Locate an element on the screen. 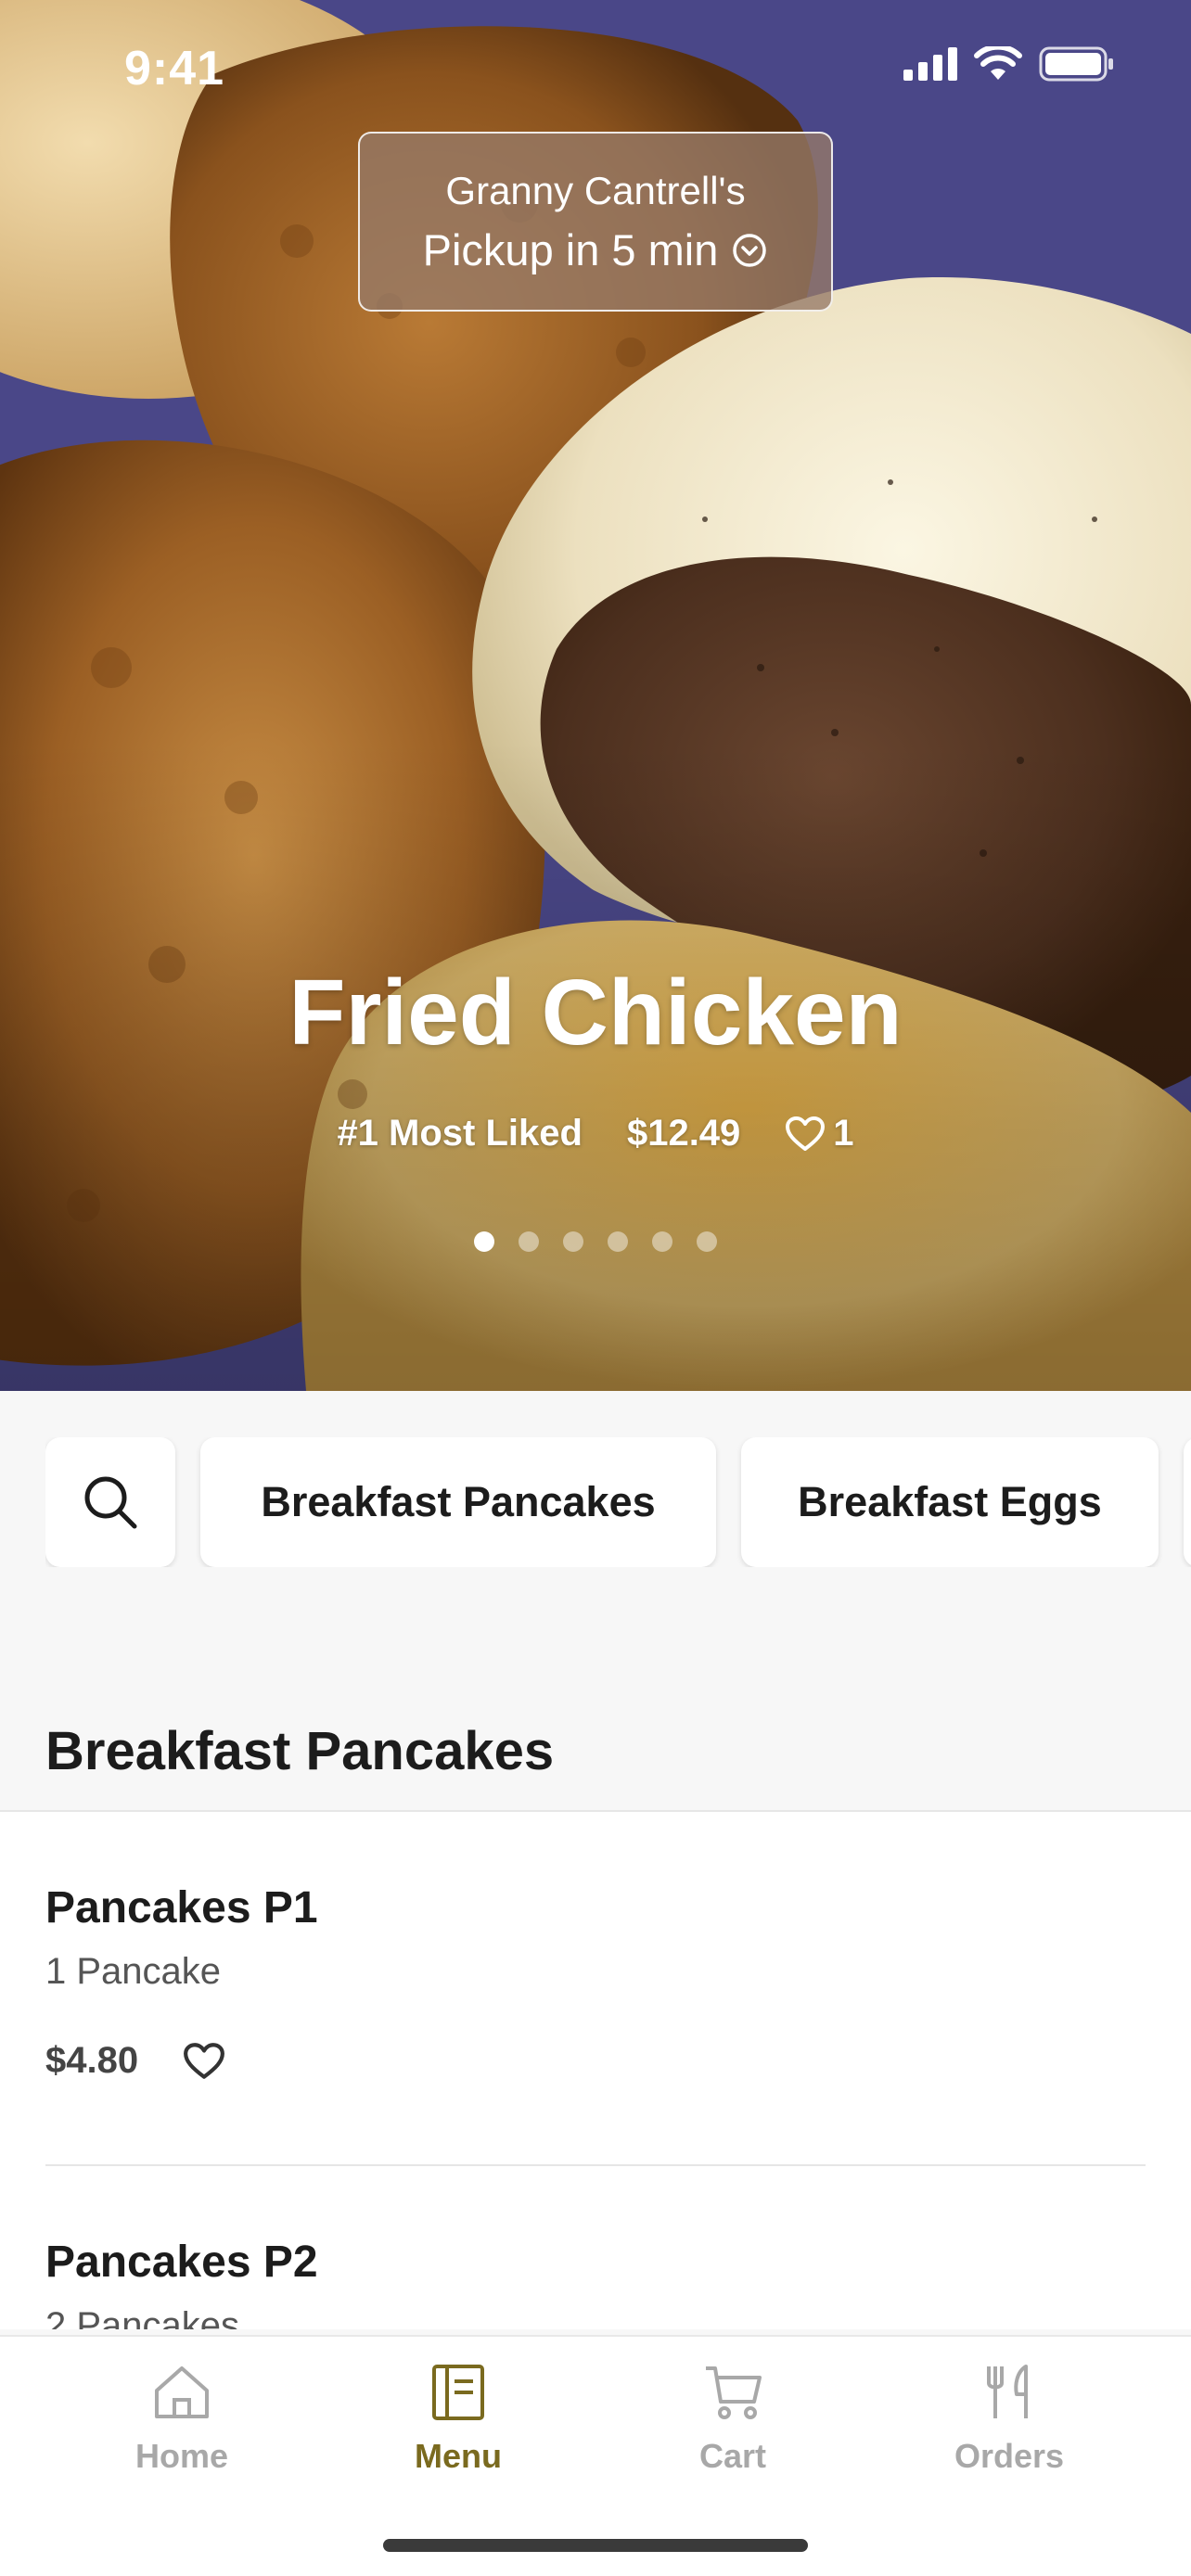 This screenshot has width=1191, height=2576. tab-label: Cart is located at coordinates (732, 2456).